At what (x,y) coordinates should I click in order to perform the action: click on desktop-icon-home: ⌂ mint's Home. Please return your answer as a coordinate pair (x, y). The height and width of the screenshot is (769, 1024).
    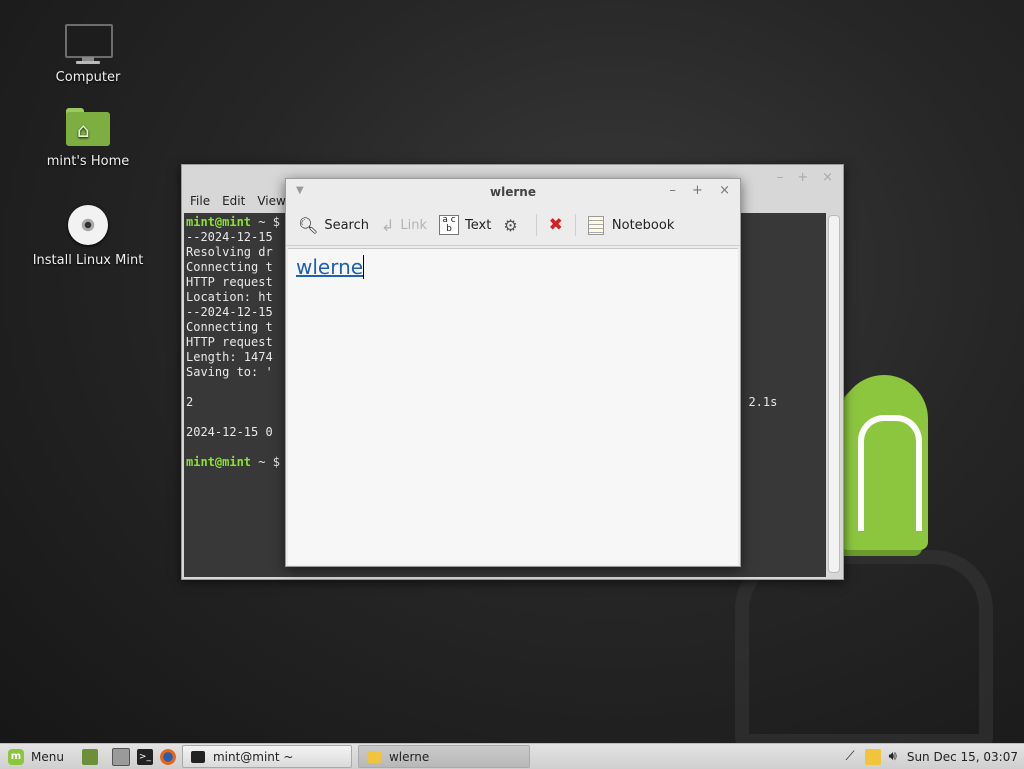
    Looking at the image, I should click on (88, 137).